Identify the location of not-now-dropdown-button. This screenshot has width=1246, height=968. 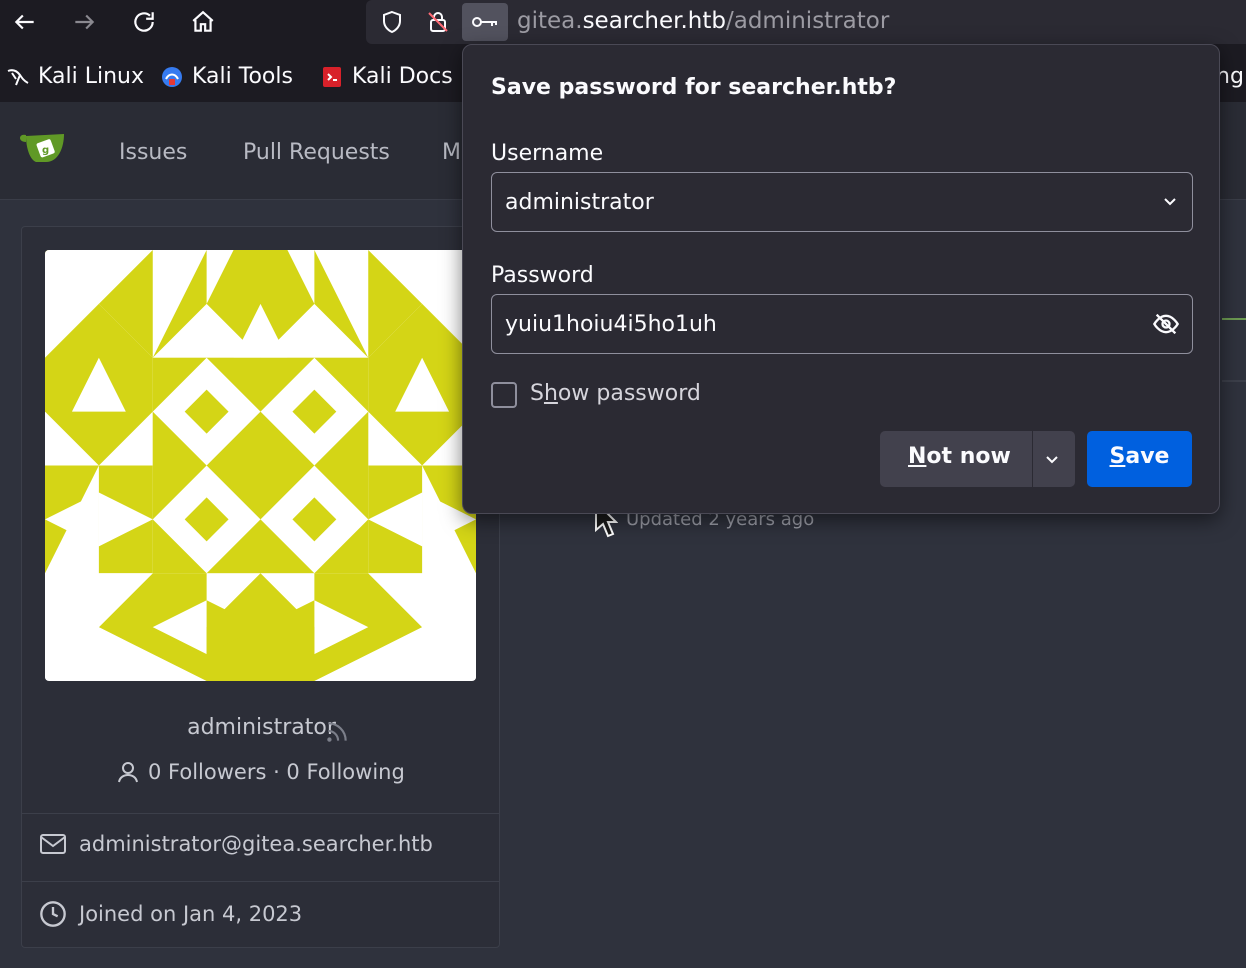
(1052, 461).